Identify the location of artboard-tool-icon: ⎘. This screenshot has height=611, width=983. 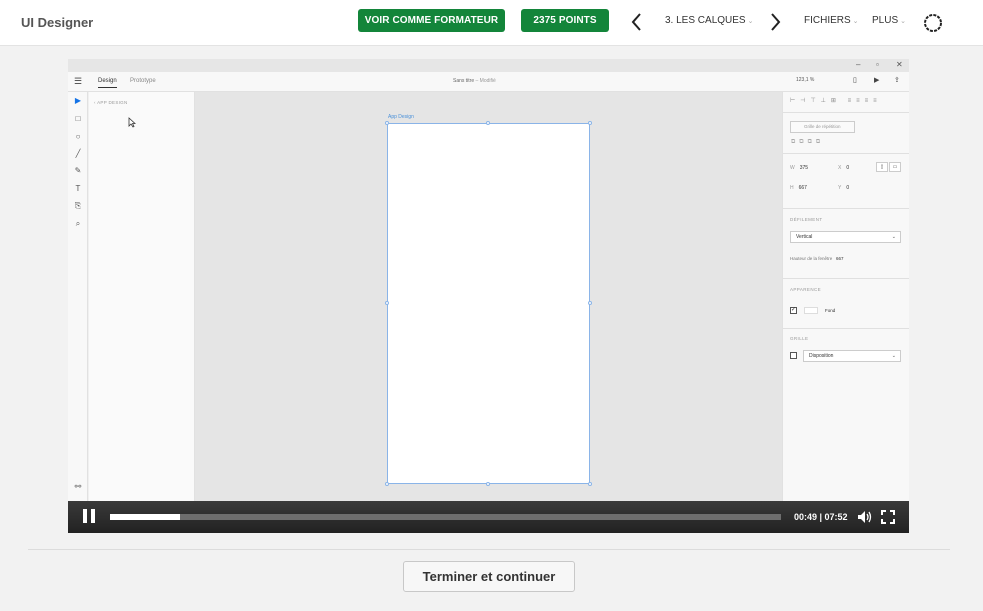
(78, 205).